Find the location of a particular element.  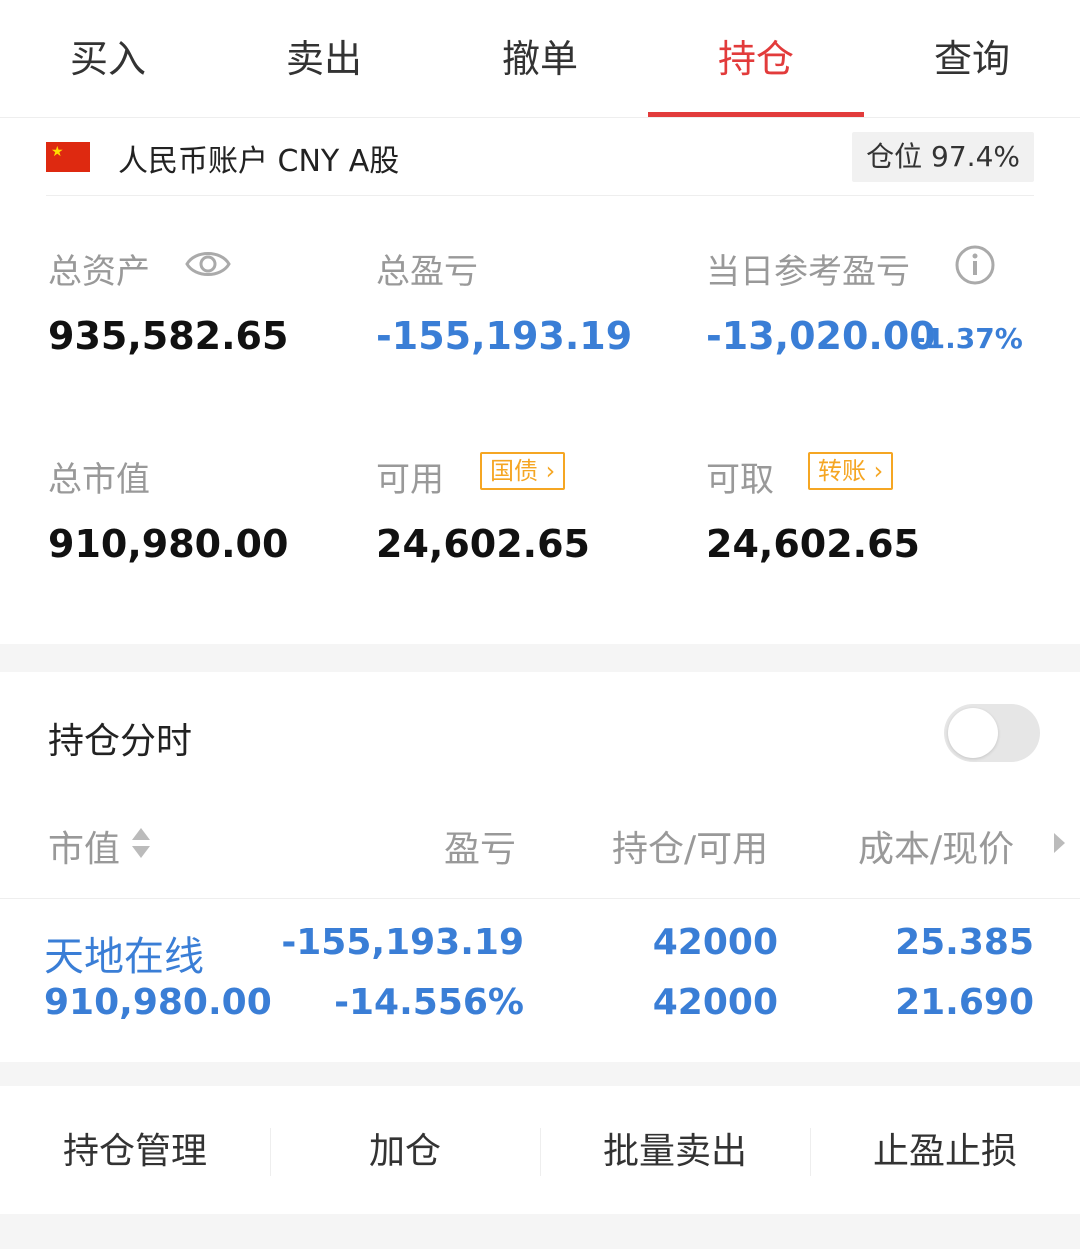

china-flag-icon: ★ is located at coordinates (68, 157).